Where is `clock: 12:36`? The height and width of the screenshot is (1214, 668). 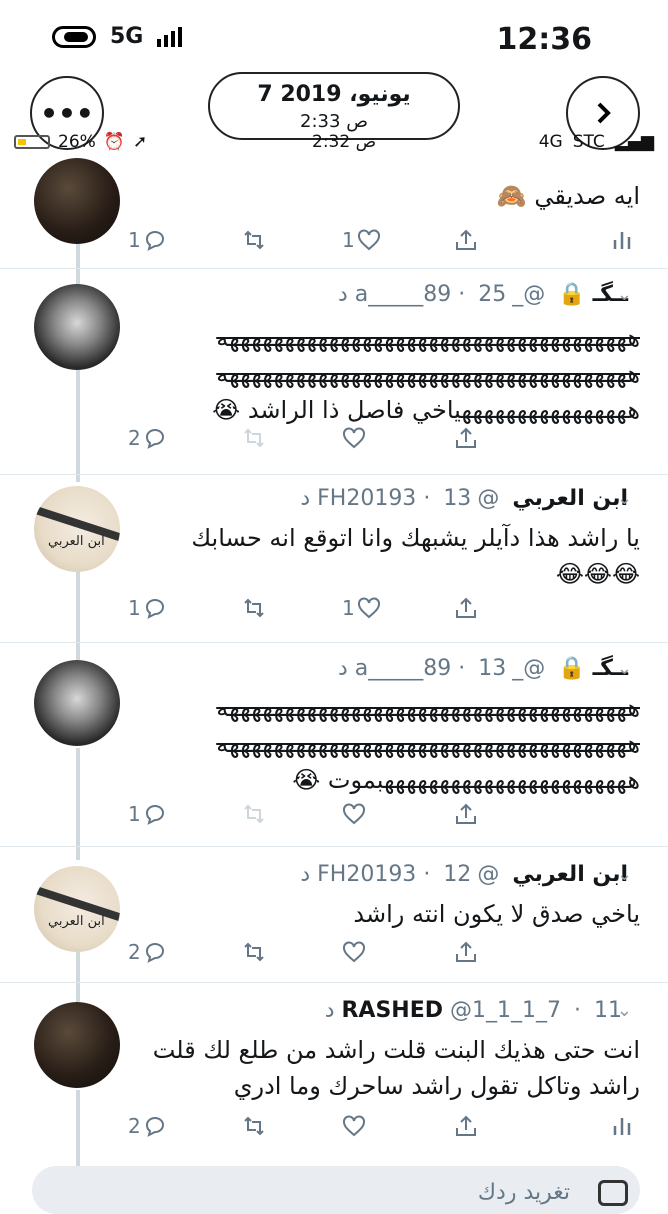 clock: 12:36 is located at coordinates (544, 39).